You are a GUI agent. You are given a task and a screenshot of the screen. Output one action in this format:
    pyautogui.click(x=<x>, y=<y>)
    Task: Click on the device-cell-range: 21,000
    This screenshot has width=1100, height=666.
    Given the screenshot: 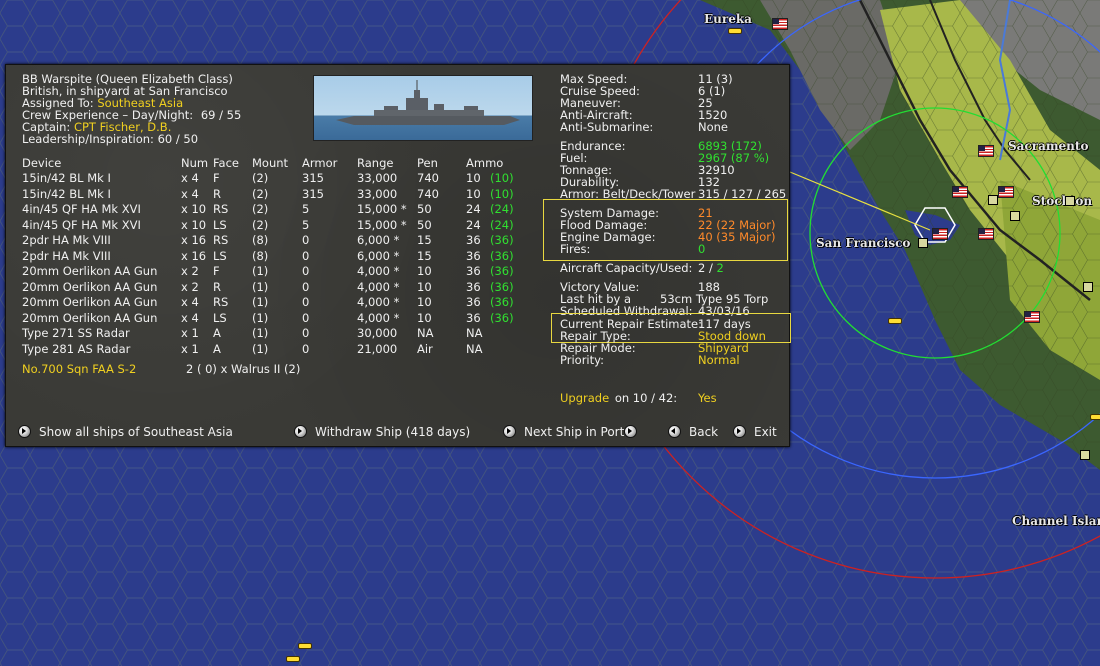 What is the action you would take?
    pyautogui.click(x=377, y=348)
    